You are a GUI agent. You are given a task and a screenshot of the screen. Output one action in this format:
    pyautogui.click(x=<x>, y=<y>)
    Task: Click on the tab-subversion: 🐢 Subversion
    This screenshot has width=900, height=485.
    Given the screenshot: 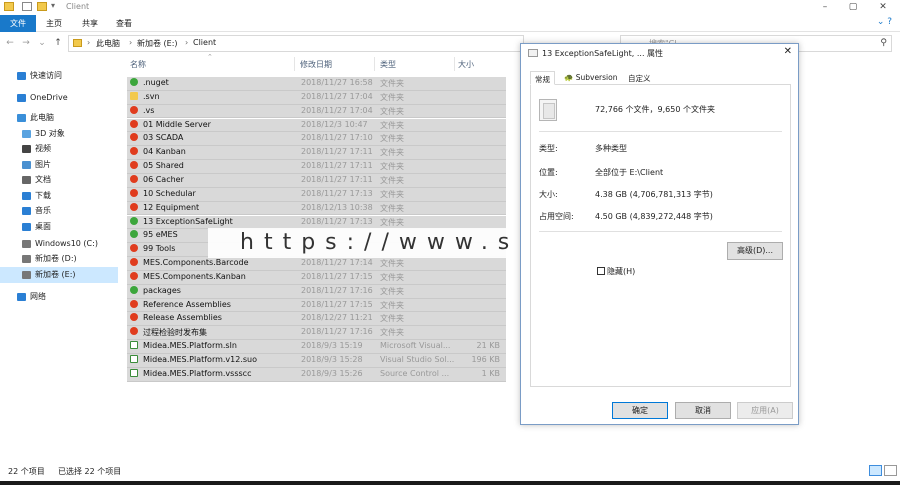 What is the action you would take?
    pyautogui.click(x=590, y=78)
    